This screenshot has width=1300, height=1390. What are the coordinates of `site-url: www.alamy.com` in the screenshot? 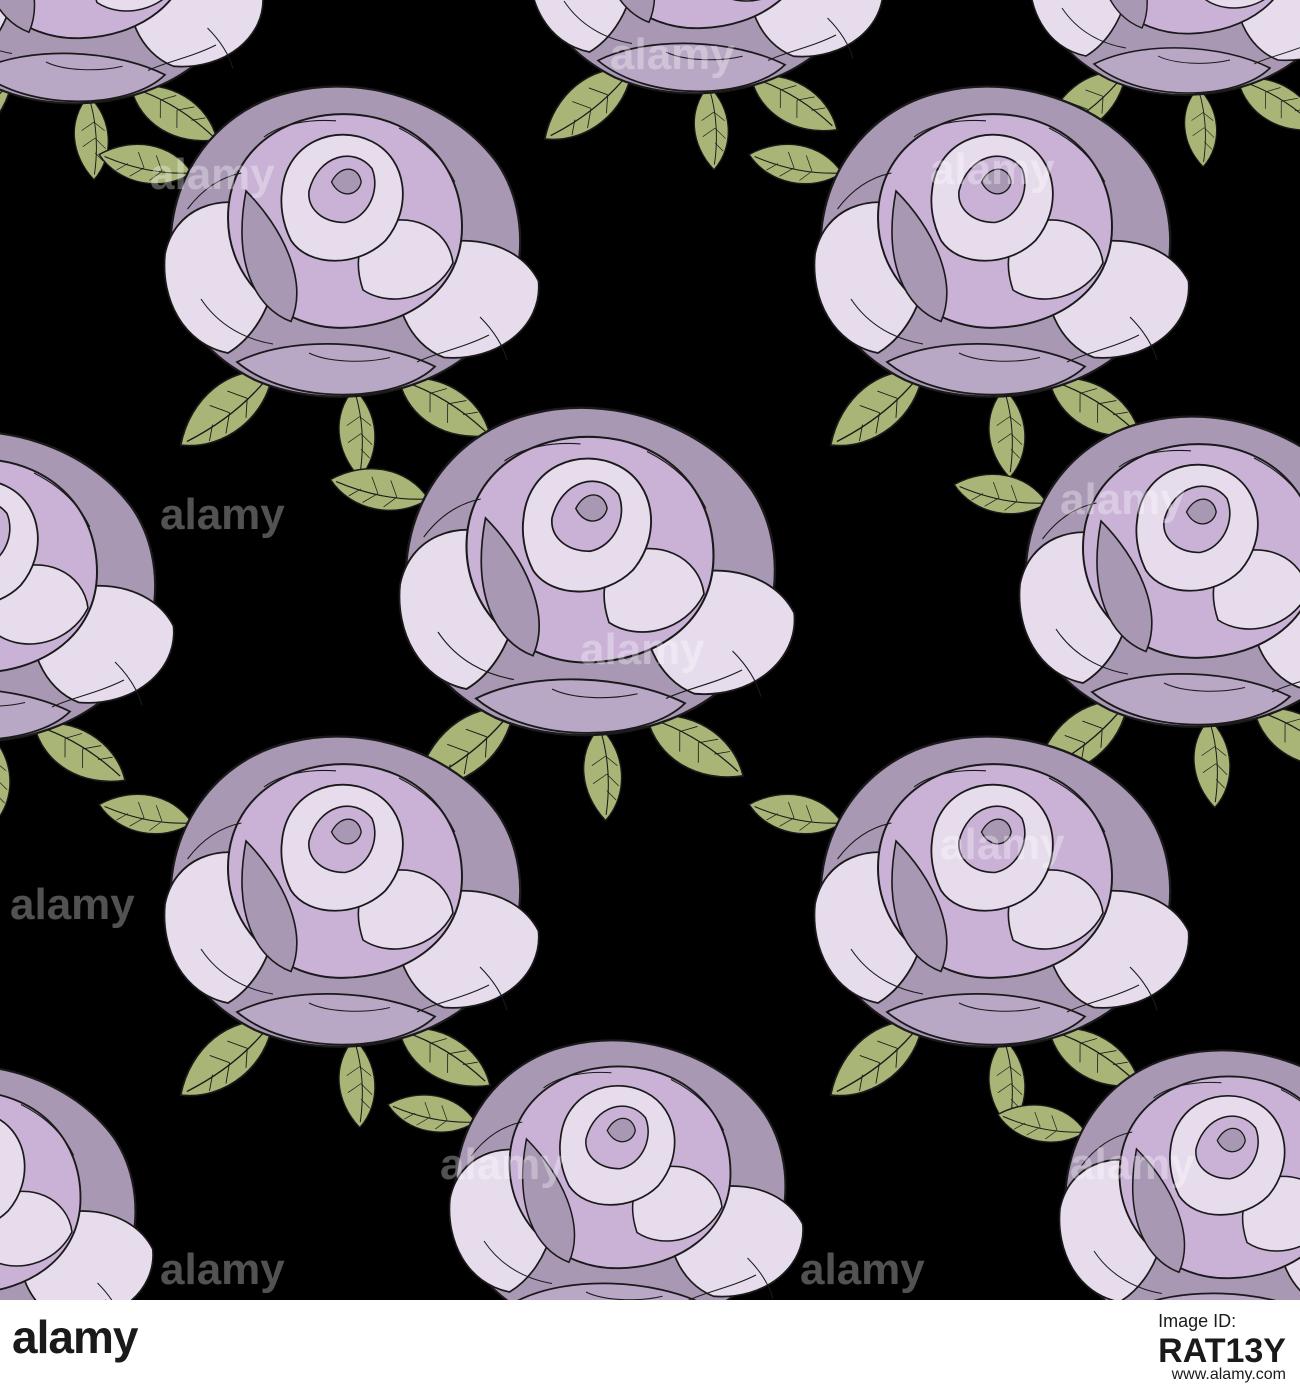 It's located at (1228, 1374).